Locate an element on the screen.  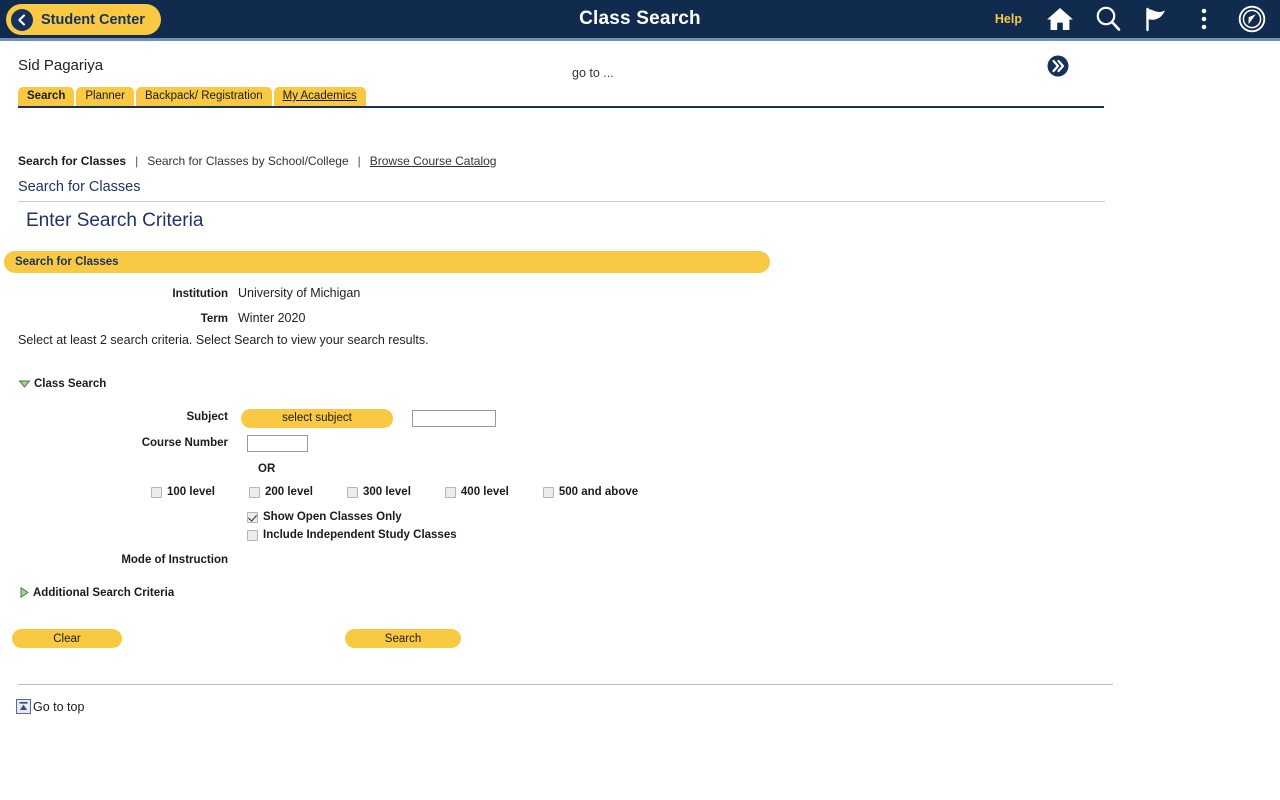
checkbox-show-open-classes-only: Show Open Classes Only is located at coordinates (324, 517).